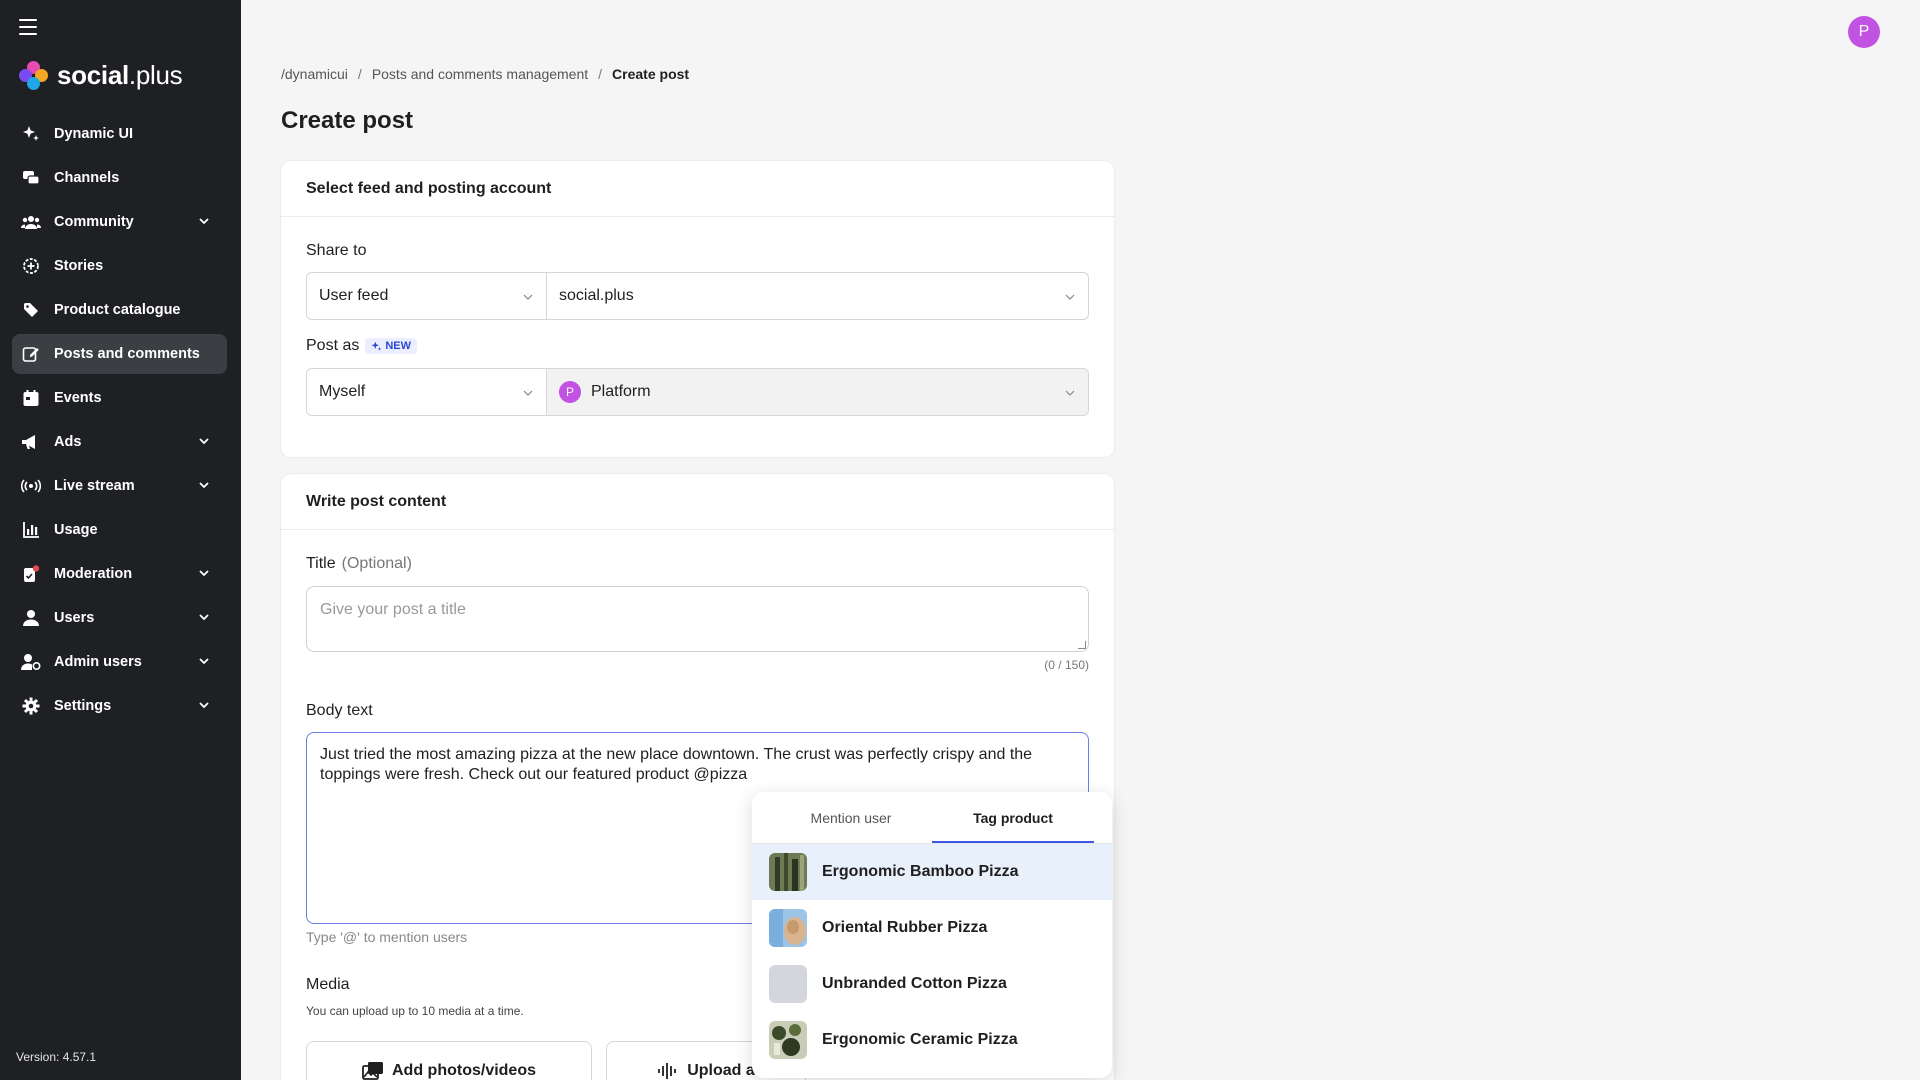 This screenshot has width=1920, height=1080. What do you see at coordinates (31, 574) in the screenshot?
I see `moderation-icon` at bounding box center [31, 574].